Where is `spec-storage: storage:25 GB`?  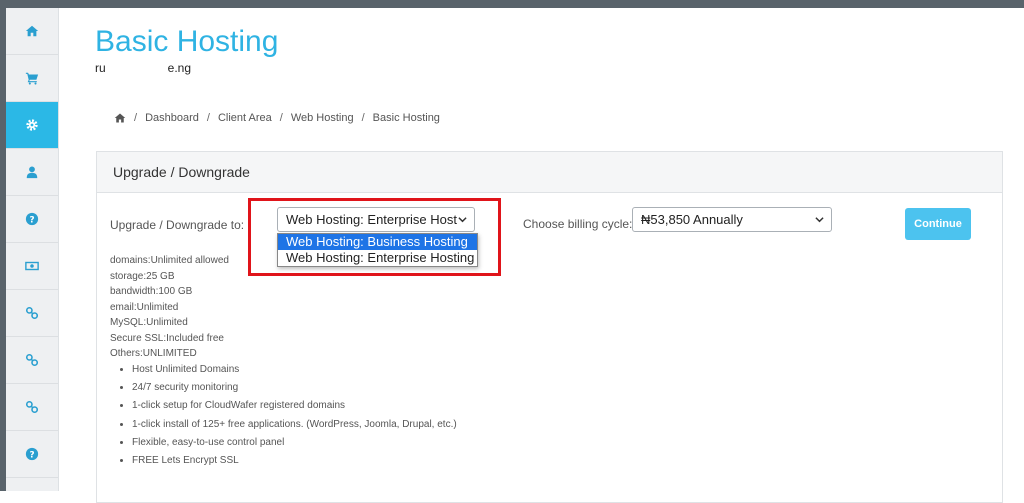
spec-storage: storage:25 GB is located at coordinates (142, 276).